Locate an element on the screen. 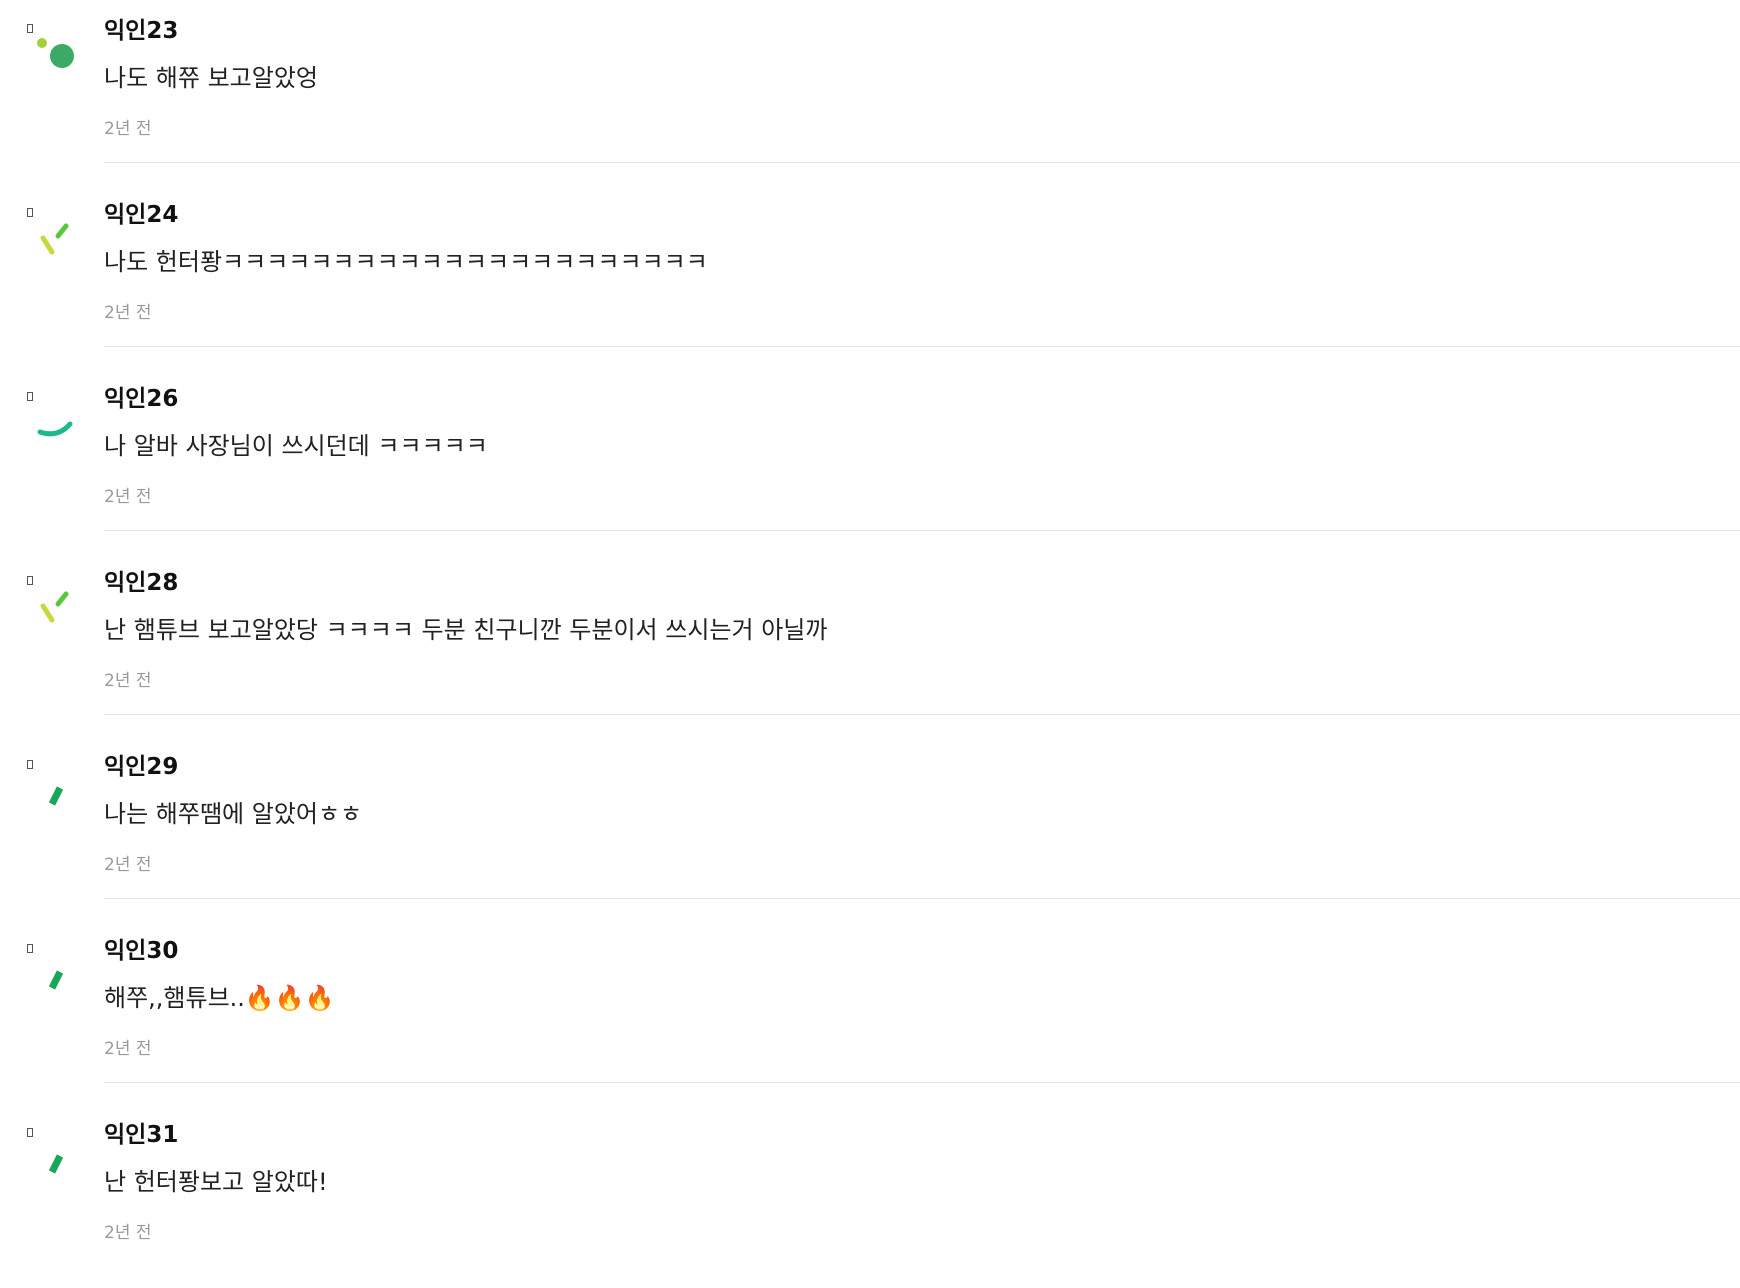 The image size is (1740, 1288). comment-text: 난 헌터퐝보고 알았따! is located at coordinates (216, 1182).